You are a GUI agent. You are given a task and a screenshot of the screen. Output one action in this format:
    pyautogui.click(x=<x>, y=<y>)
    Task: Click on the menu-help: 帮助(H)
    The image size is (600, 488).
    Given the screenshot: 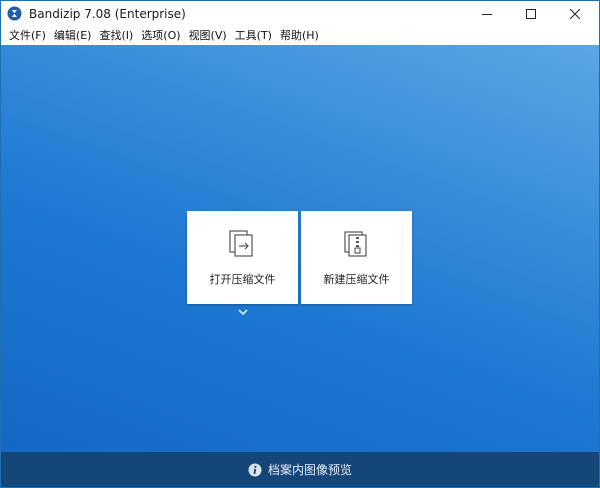 What is the action you would take?
    pyautogui.click(x=299, y=36)
    